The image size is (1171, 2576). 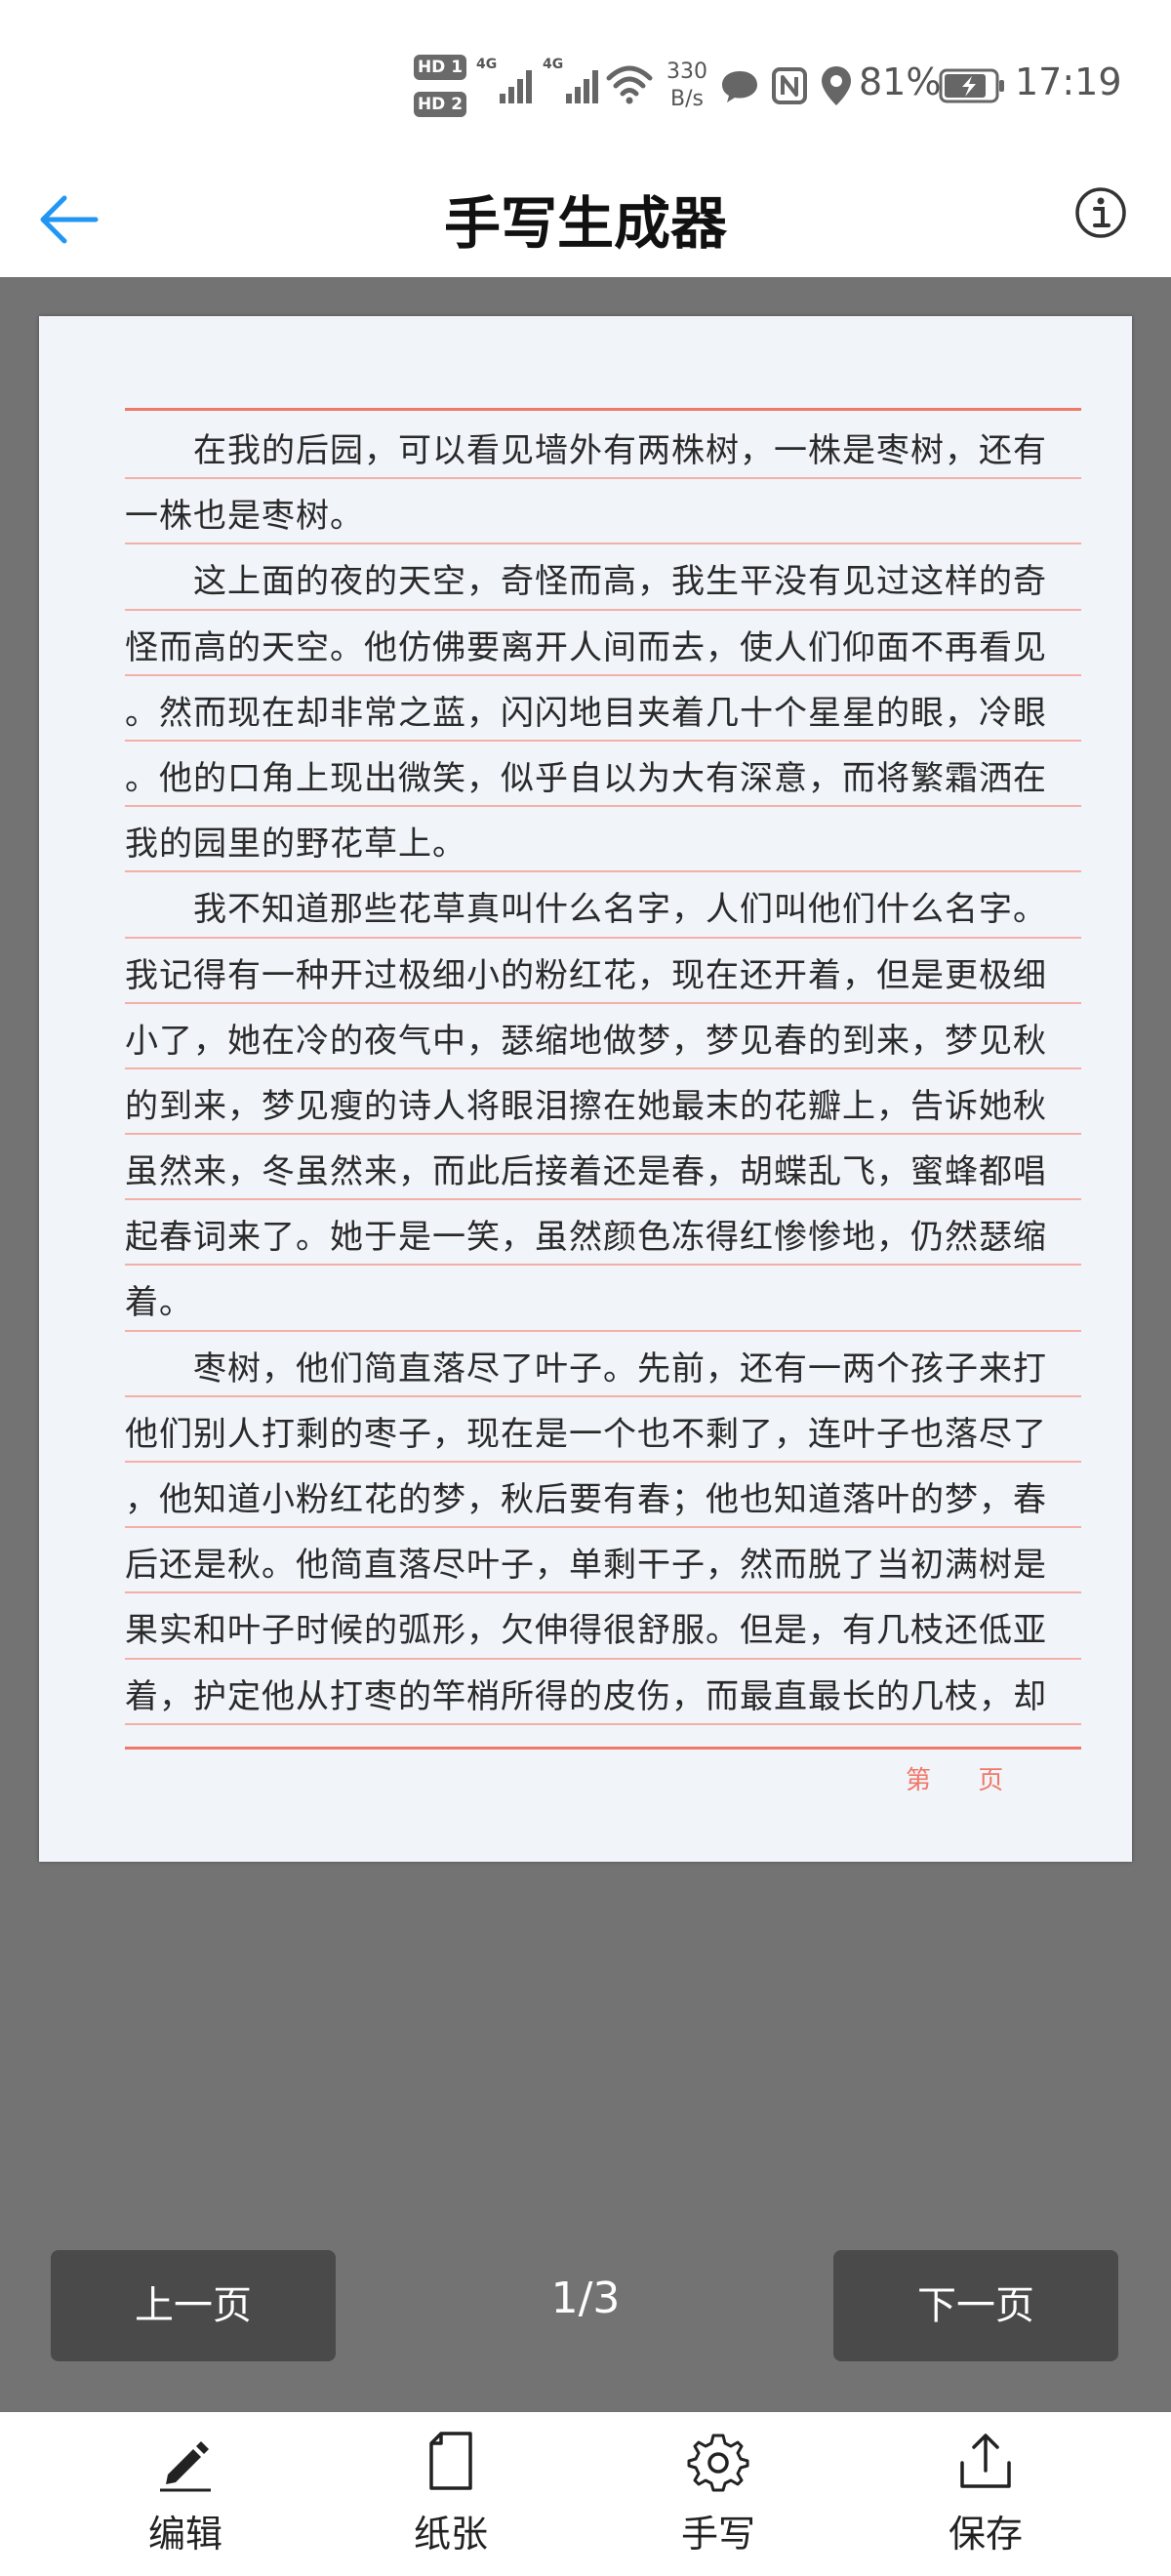 I want to click on message-icon, so click(x=739, y=86).